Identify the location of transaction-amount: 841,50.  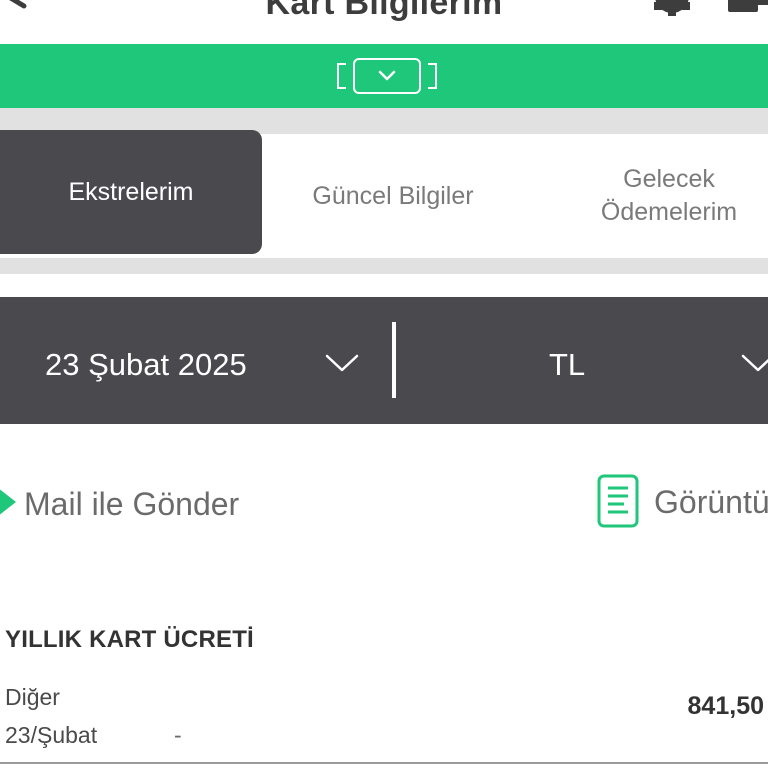
(725, 706).